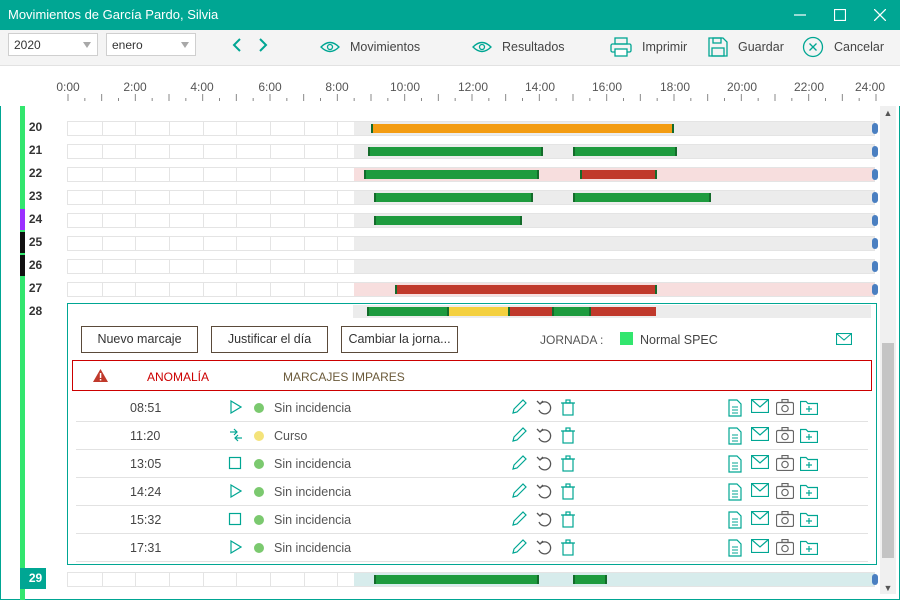 The width and height of the screenshot is (900, 600). I want to click on month-select: enero, so click(151, 44).